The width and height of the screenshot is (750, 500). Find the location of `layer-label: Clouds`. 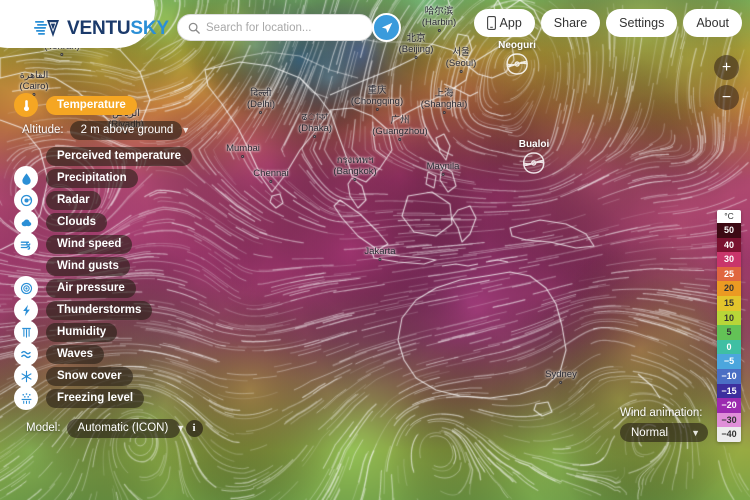

layer-label: Clouds is located at coordinates (76, 222).